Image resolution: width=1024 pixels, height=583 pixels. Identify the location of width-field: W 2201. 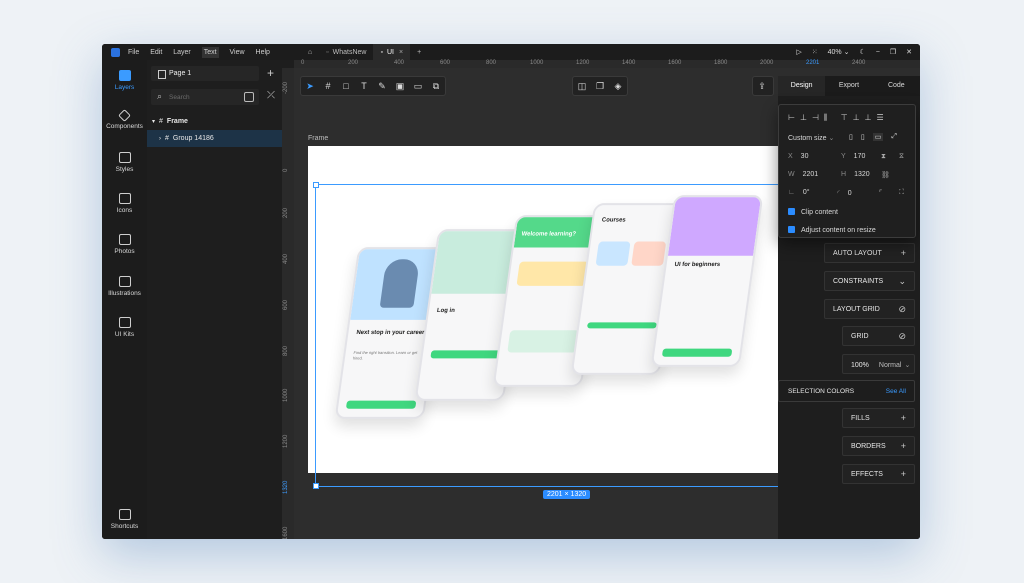
(803, 174).